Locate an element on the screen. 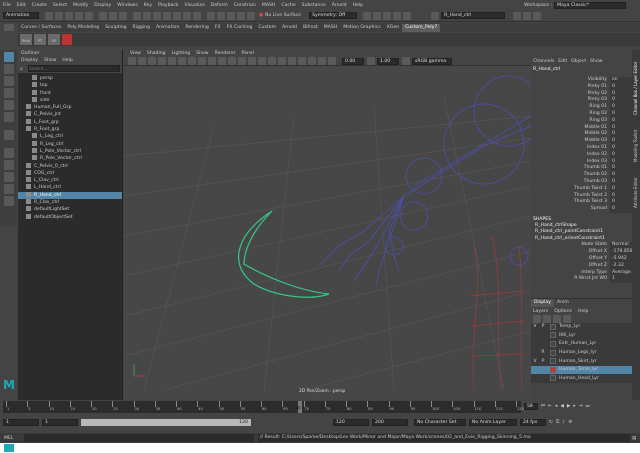  side-tab-modeling-toolkit: Modeling Toolkit is located at coordinates (635, 142).